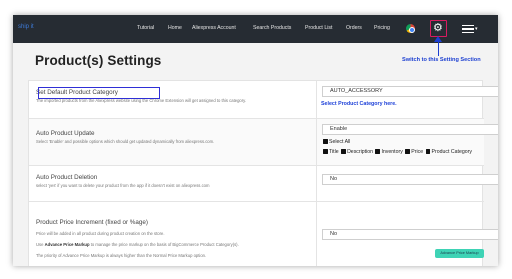 The image size is (512, 279). I want to click on annotation-label: Switch to this Setting Section, so click(441, 60).